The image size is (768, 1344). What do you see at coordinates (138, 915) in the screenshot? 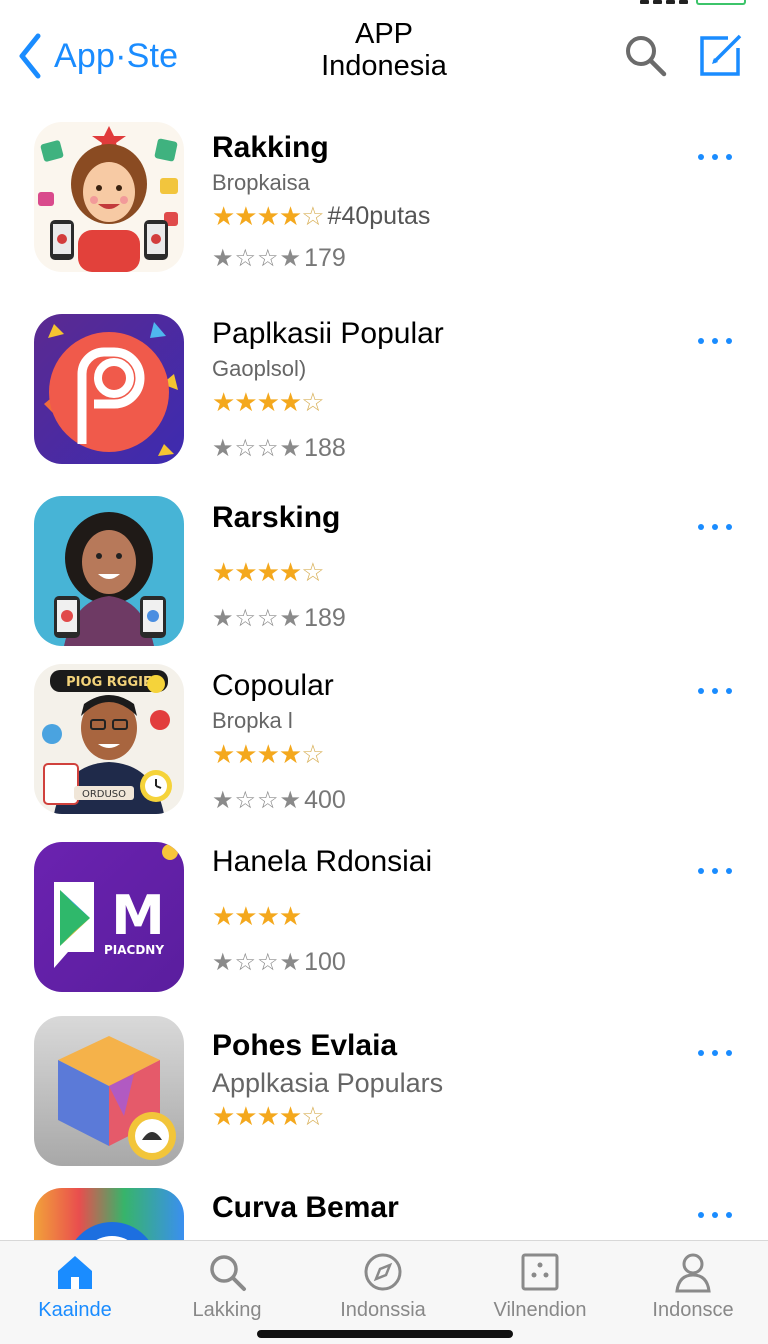
I see `svg-text: M` at bounding box center [138, 915].